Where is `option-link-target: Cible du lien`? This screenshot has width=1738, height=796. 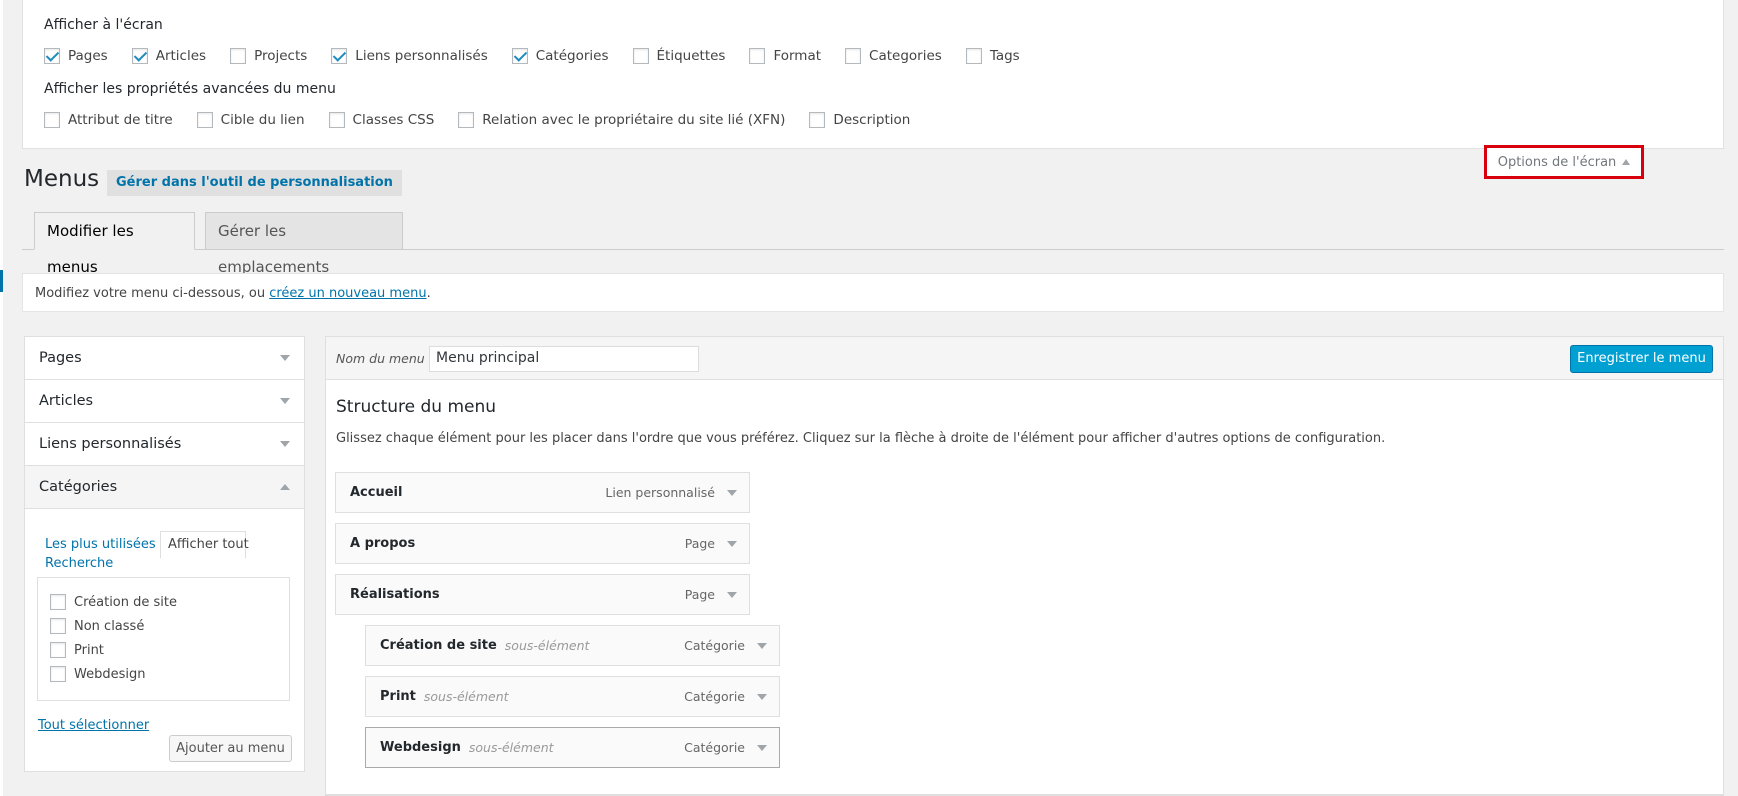
option-link-target: Cible du lien is located at coordinates (250, 120).